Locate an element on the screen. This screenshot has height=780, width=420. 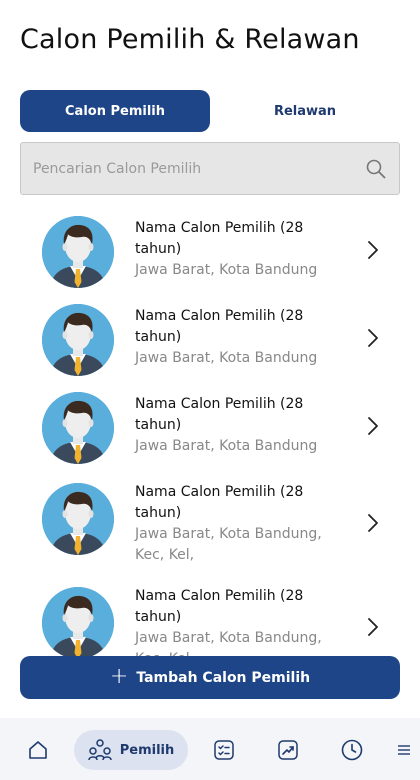
bottom-nav: Pemilih is located at coordinates (210, 749).